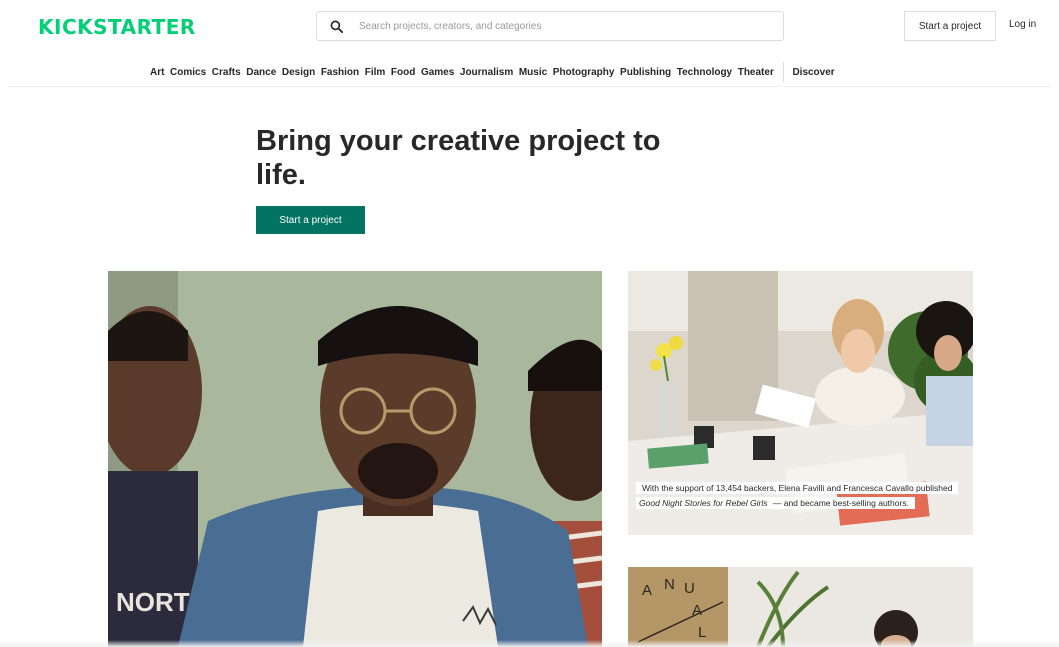 This screenshot has height=647, width=1059. I want to click on secondary-photo-illustration: A N U A L, so click(800, 607).